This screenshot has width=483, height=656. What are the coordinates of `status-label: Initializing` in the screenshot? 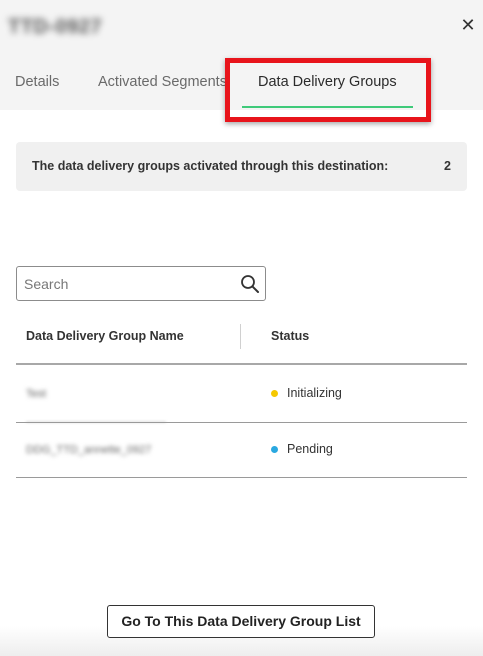 It's located at (314, 393).